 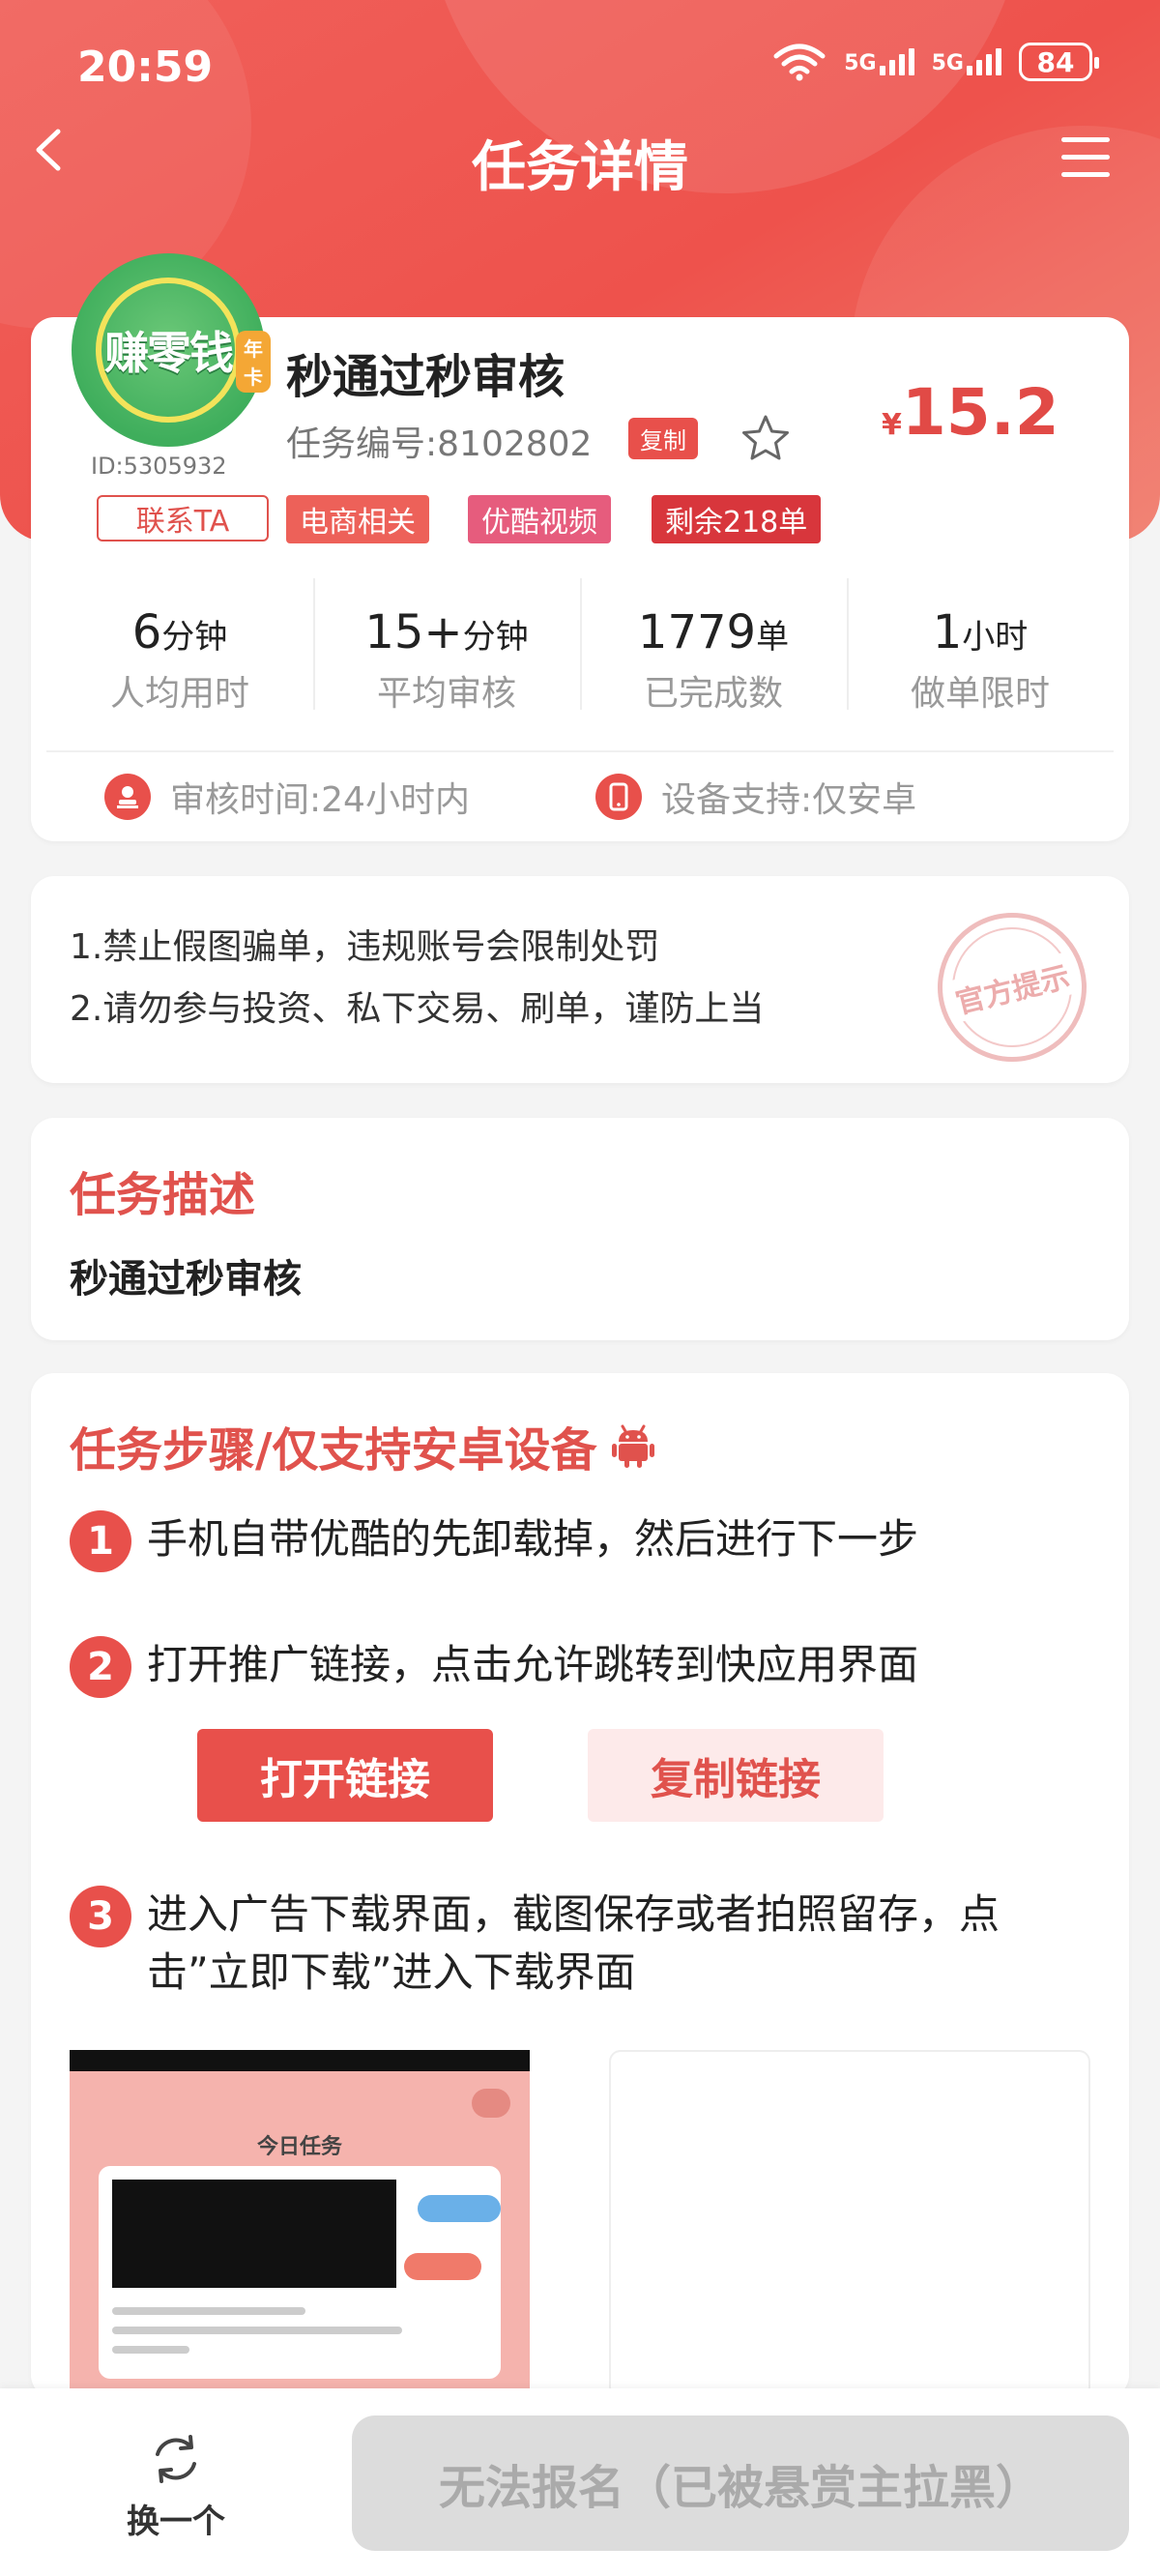 I want to click on description-card: 任务描述 秒通过秒审核, so click(x=580, y=1229).